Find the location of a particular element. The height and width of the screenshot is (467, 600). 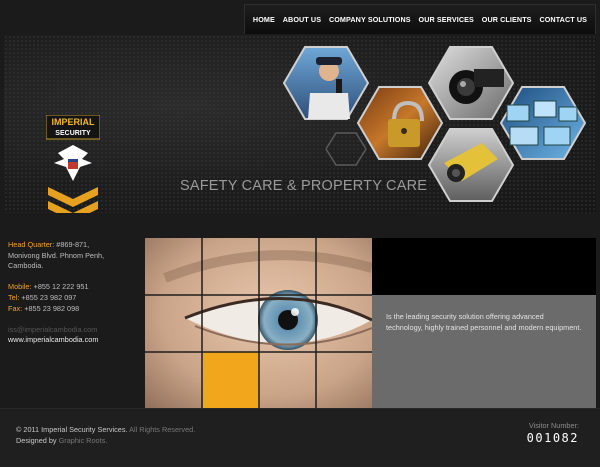

nav-contact-us: CONTACT US is located at coordinates (563, 19).